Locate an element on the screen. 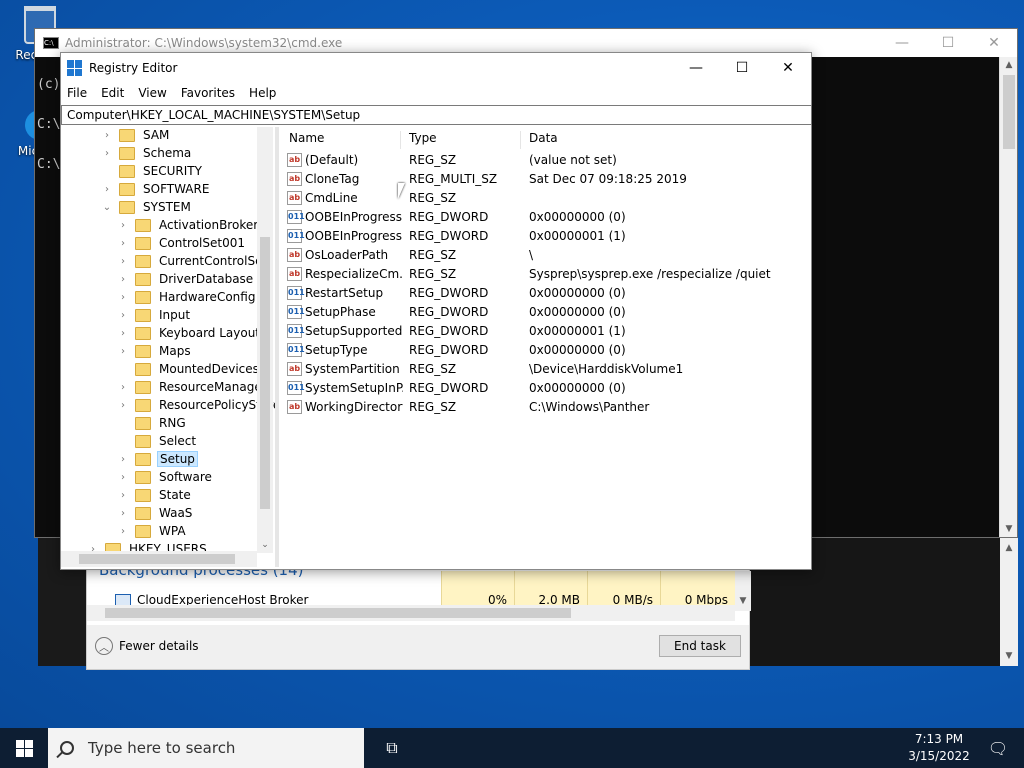  menu-help: Help is located at coordinates (262, 93).